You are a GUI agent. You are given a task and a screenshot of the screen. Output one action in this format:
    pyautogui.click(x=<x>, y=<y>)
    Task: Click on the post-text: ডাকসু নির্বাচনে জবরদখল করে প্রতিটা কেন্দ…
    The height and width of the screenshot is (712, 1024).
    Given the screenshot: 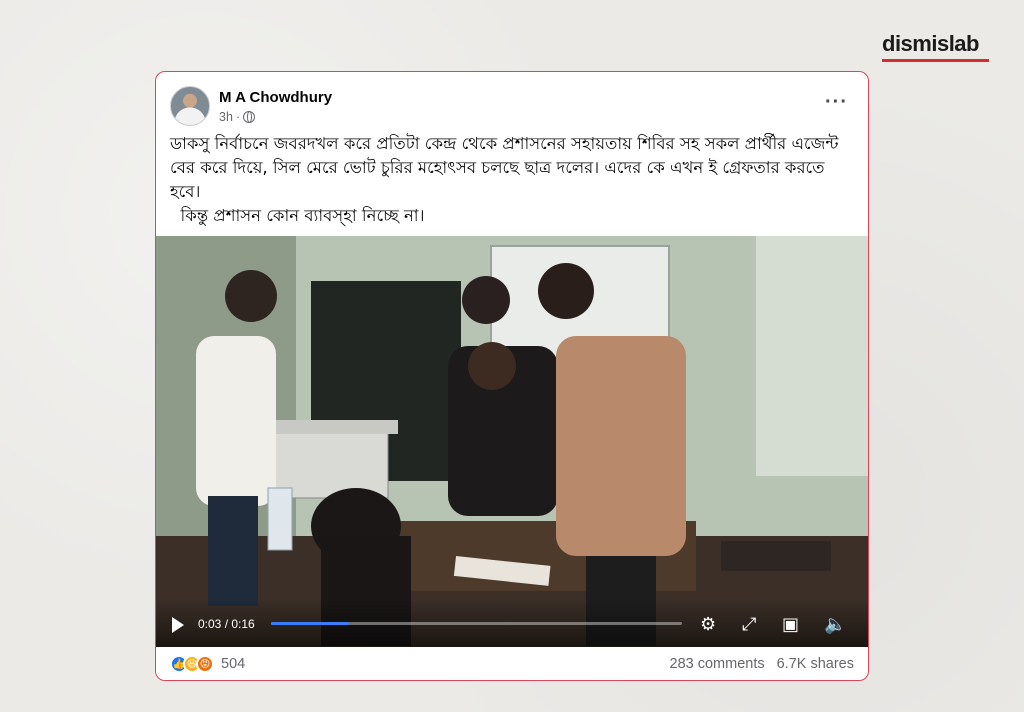 What is the action you would take?
    pyautogui.click(x=513, y=180)
    